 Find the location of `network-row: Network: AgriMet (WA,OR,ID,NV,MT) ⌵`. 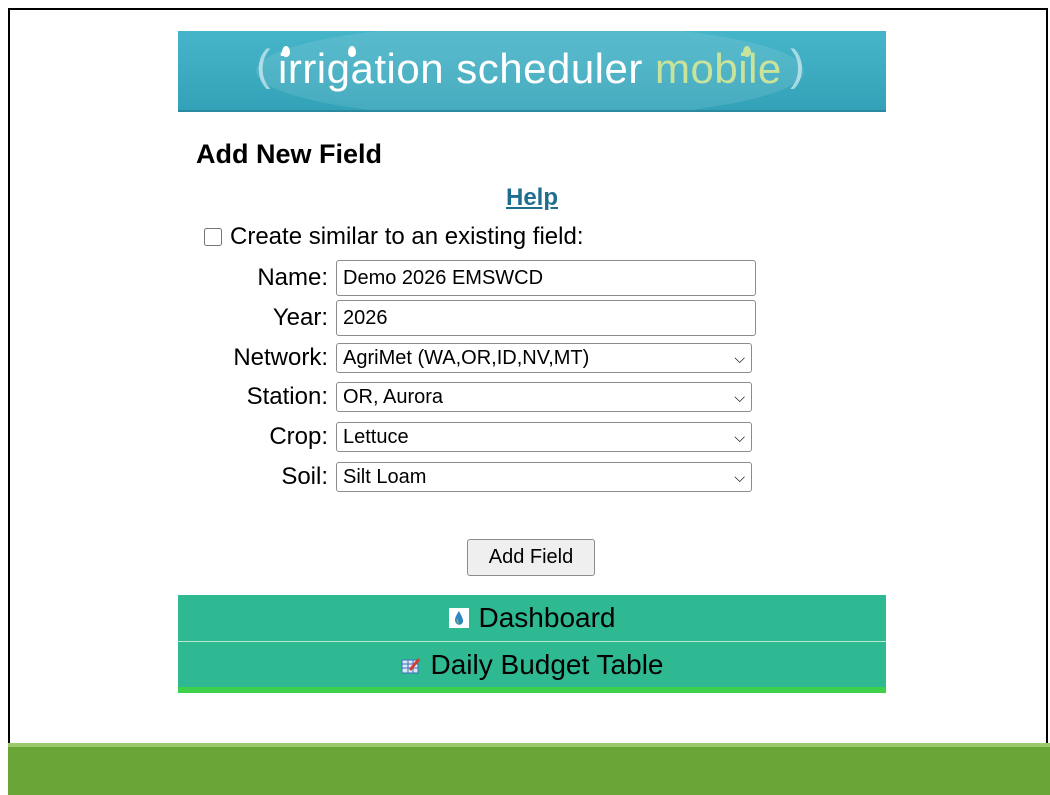

network-row: Network: AgriMet (WA,OR,ID,NV,MT) ⌵ is located at coordinates (465, 358).